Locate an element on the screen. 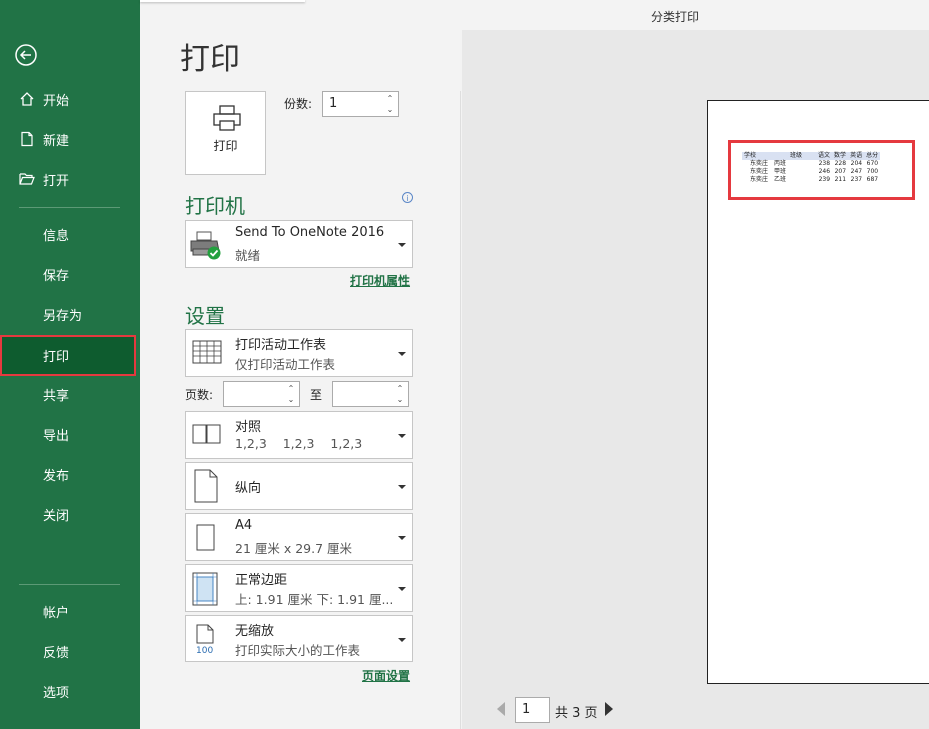  nav-label: 另存为 is located at coordinates (63, 316).